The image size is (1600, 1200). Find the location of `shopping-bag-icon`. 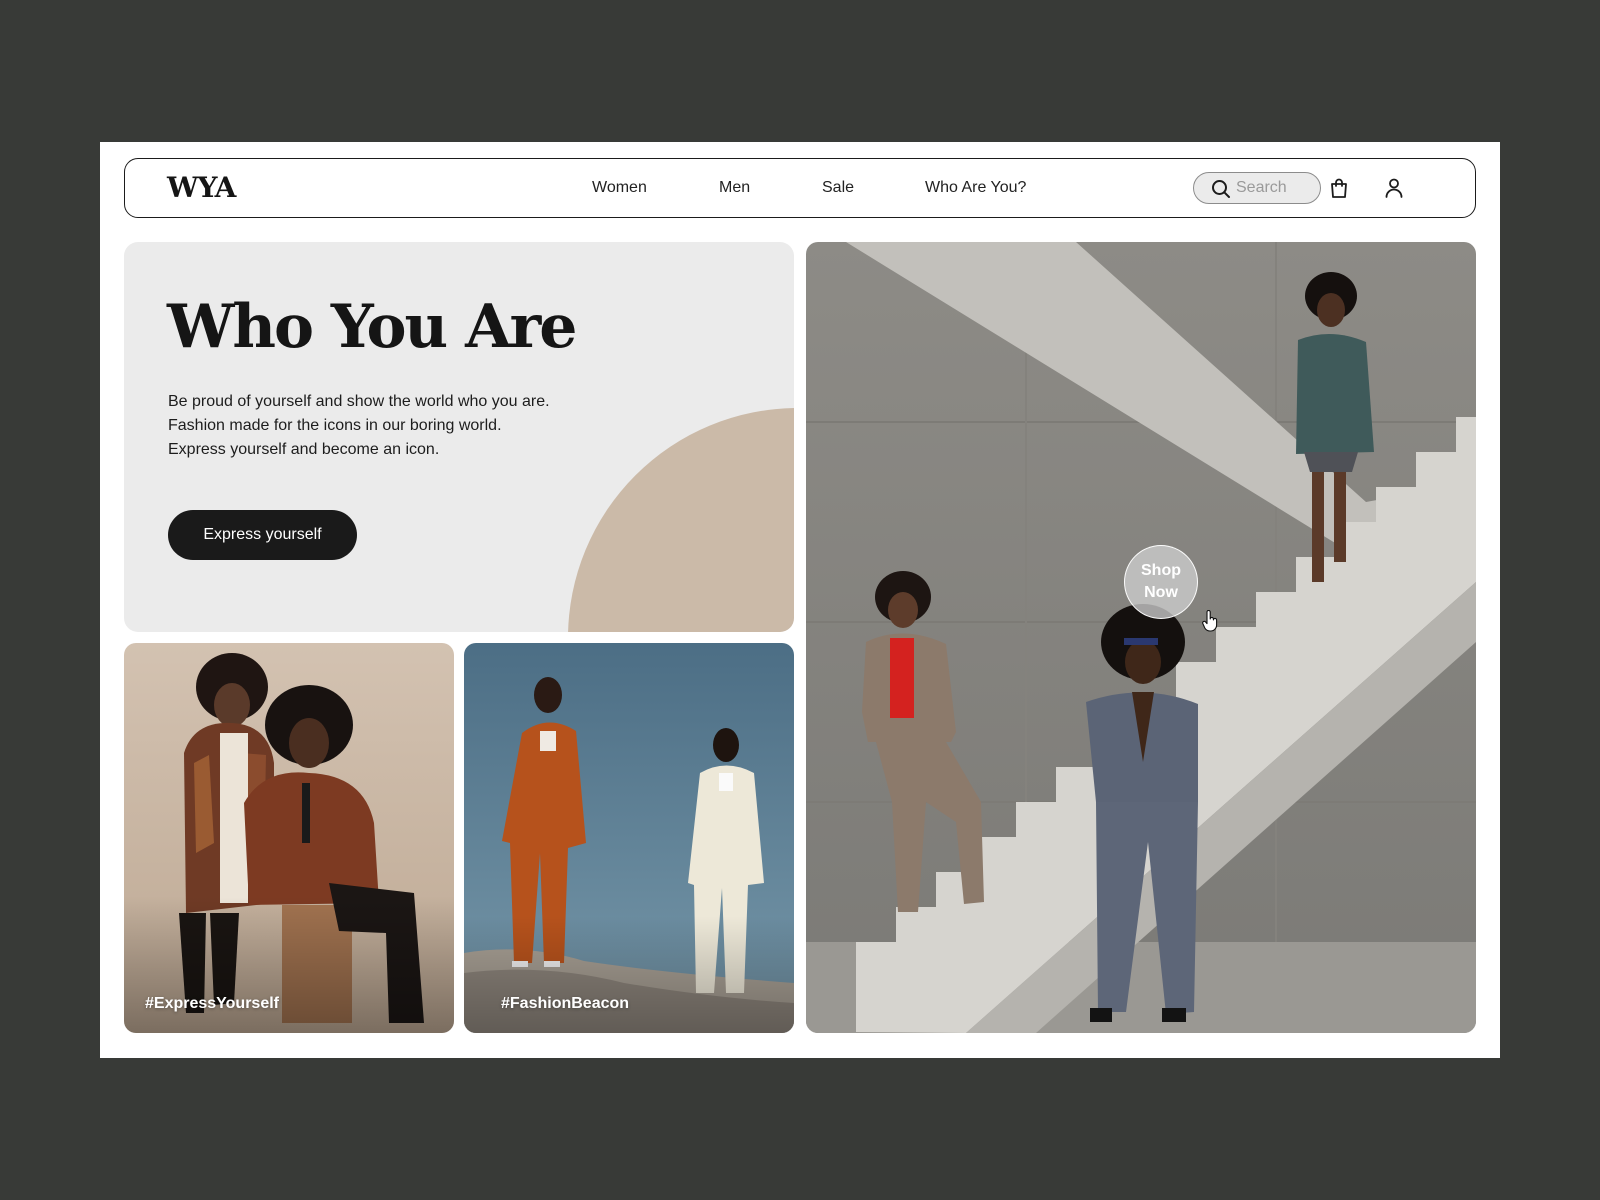

shopping-bag-icon is located at coordinates (1339, 188).